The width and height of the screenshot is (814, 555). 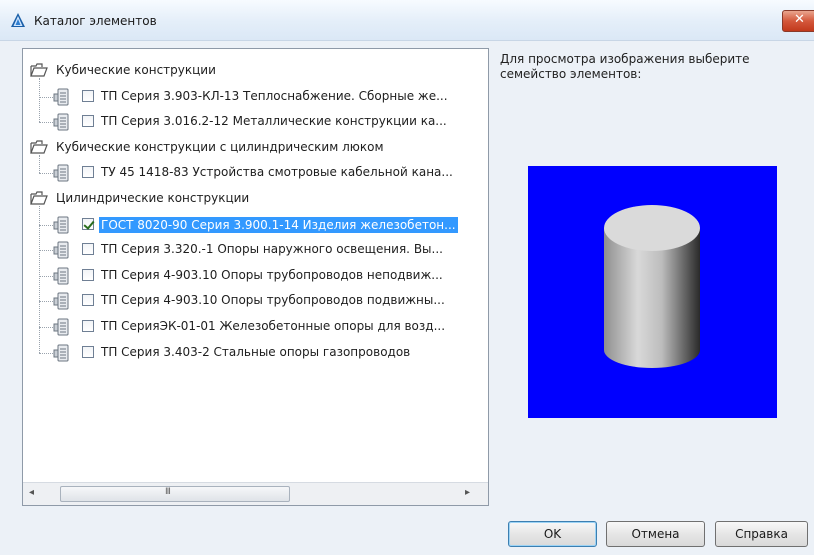 I want to click on scroll-thumb: III, so click(x=175, y=494).